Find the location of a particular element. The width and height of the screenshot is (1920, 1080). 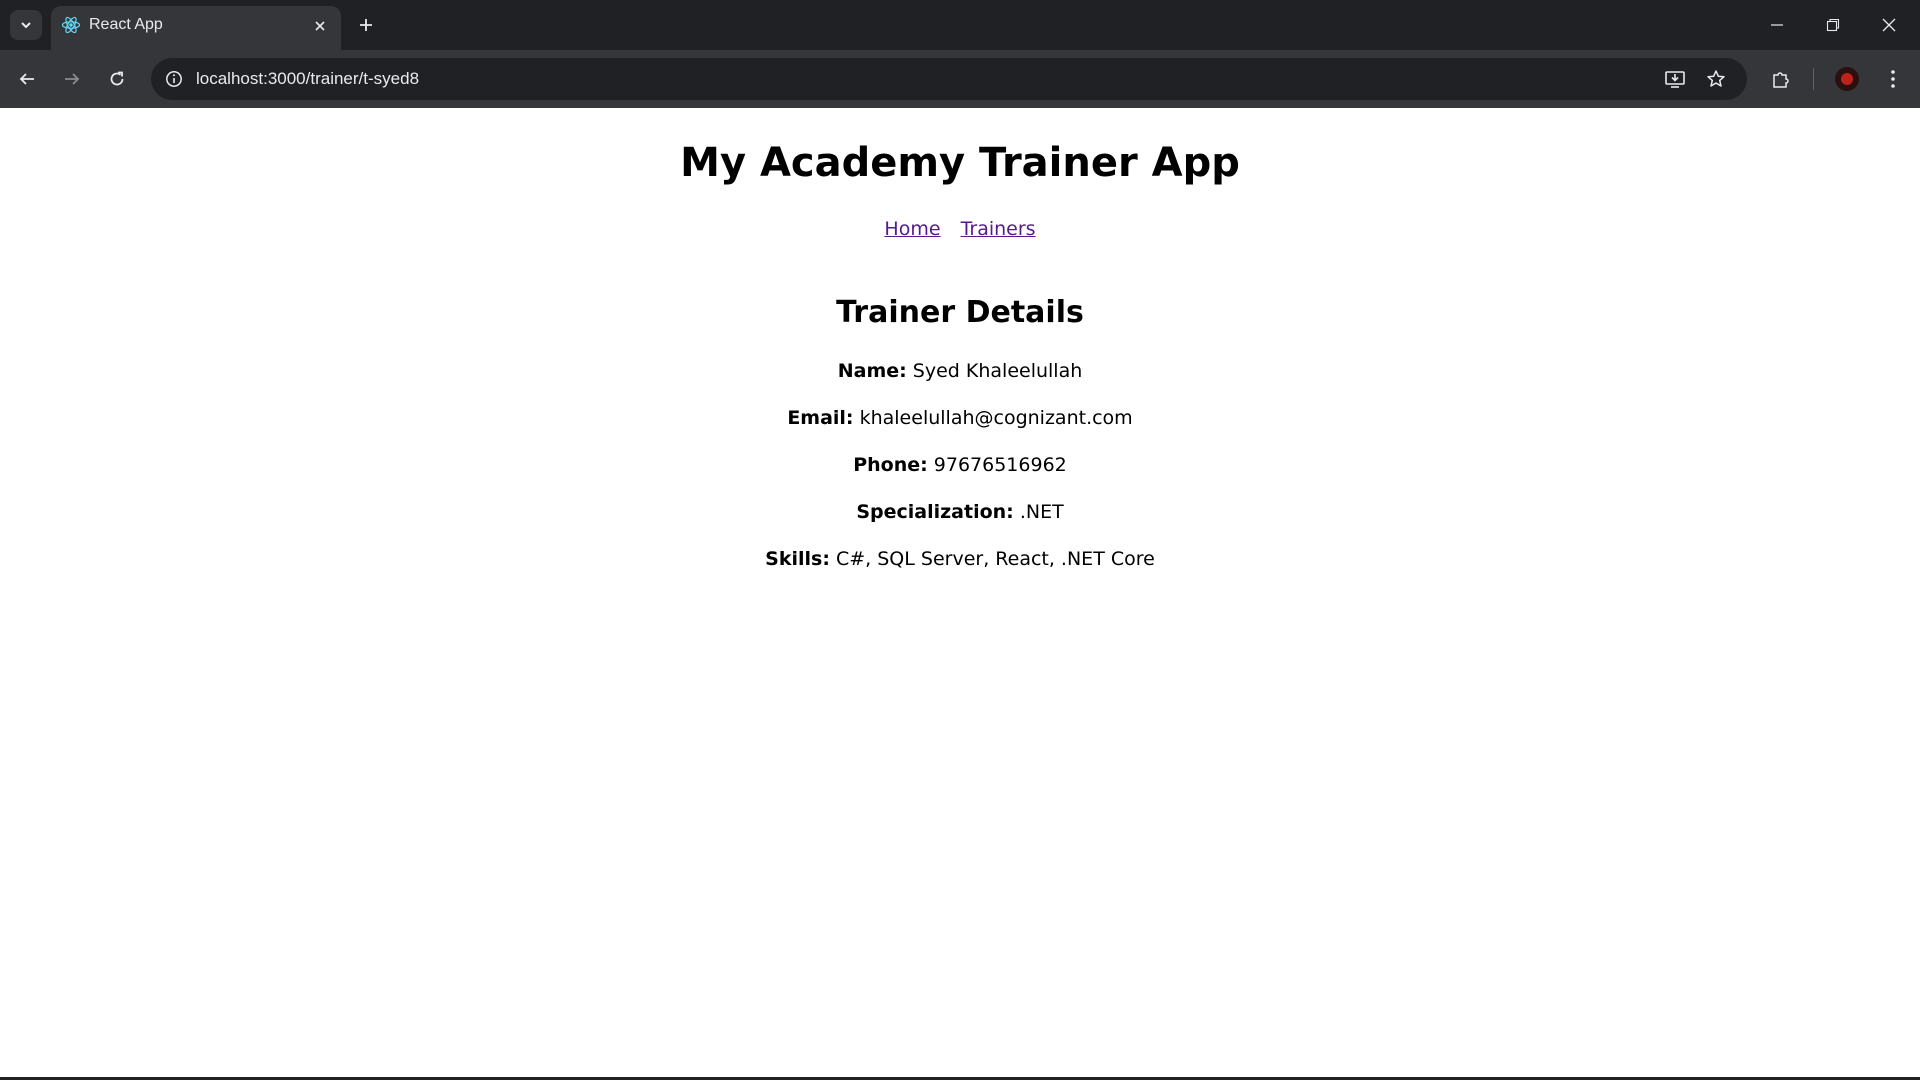

detail-label: Name: is located at coordinates (872, 371).